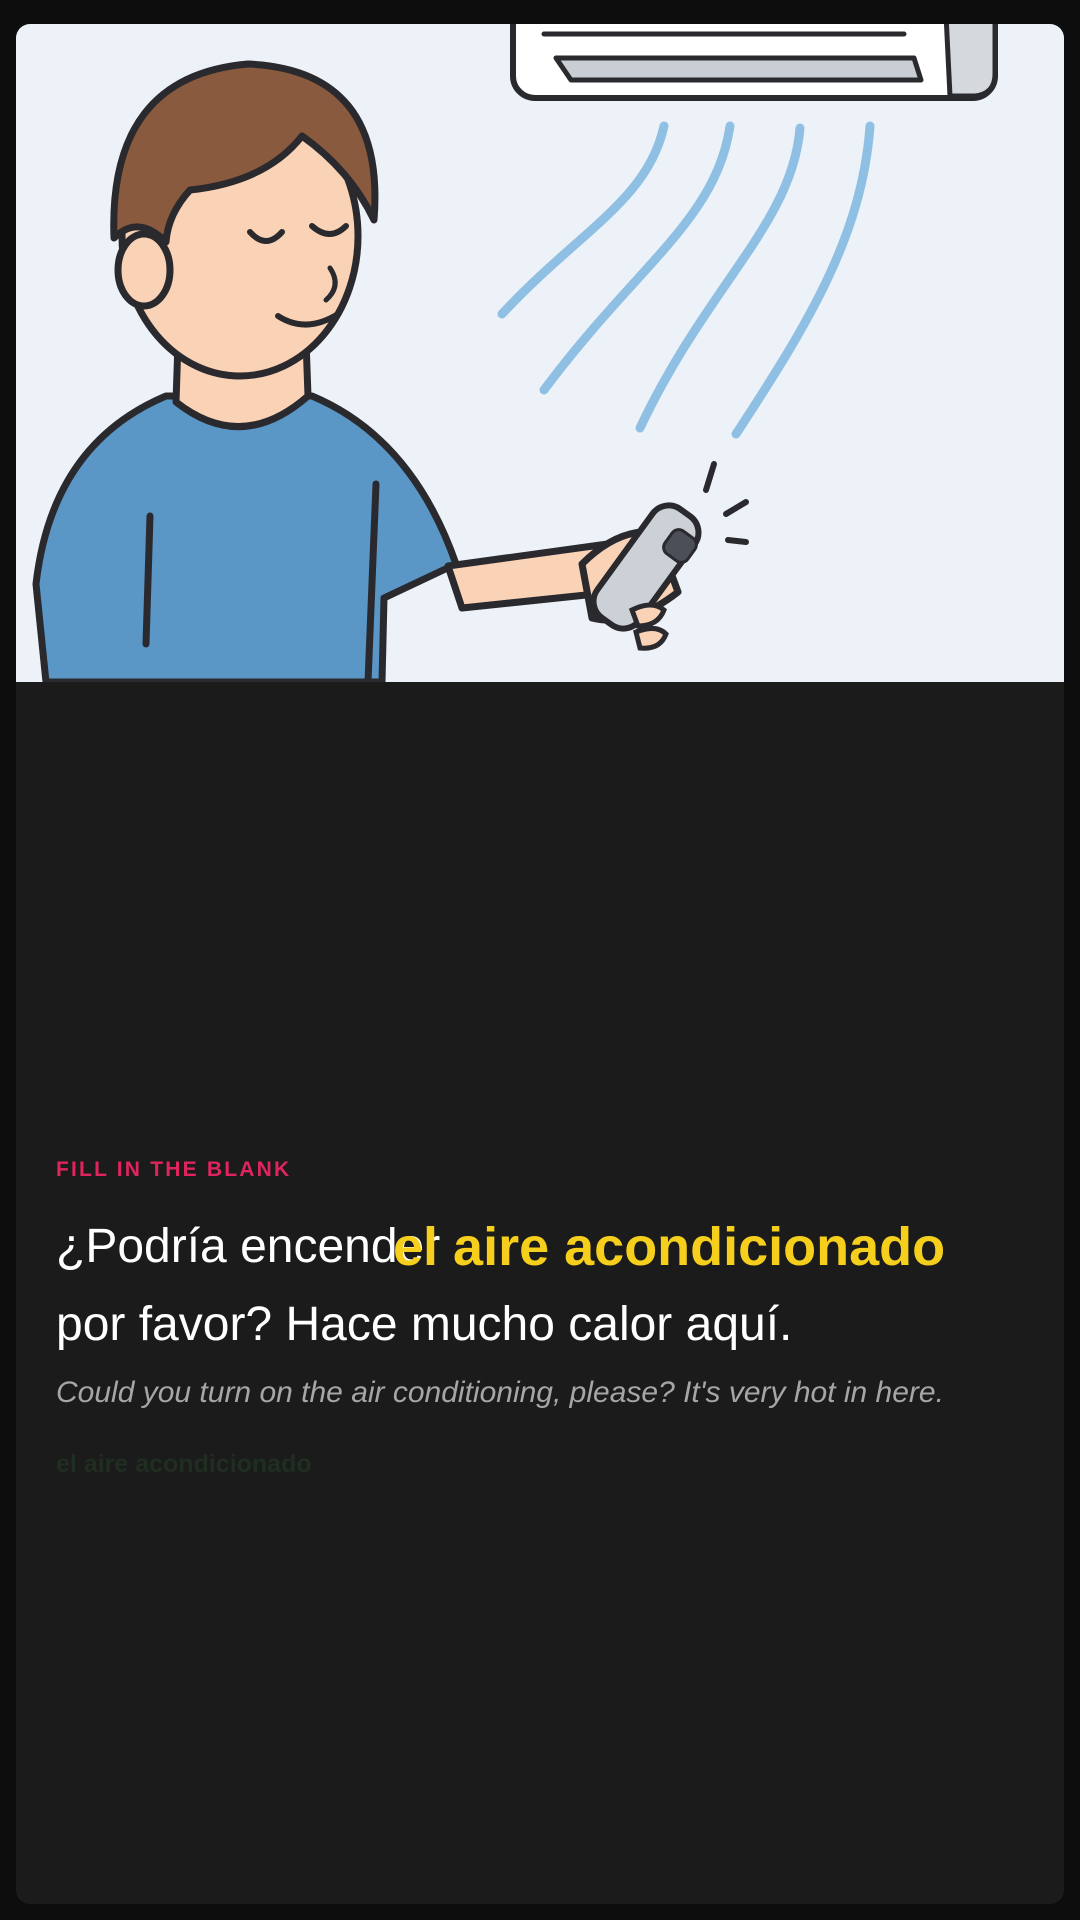 This screenshot has width=1080, height=1920. What do you see at coordinates (424, 1324) in the screenshot?
I see `sentence-part-2: por favor? Hace mucho calor aquí.` at bounding box center [424, 1324].